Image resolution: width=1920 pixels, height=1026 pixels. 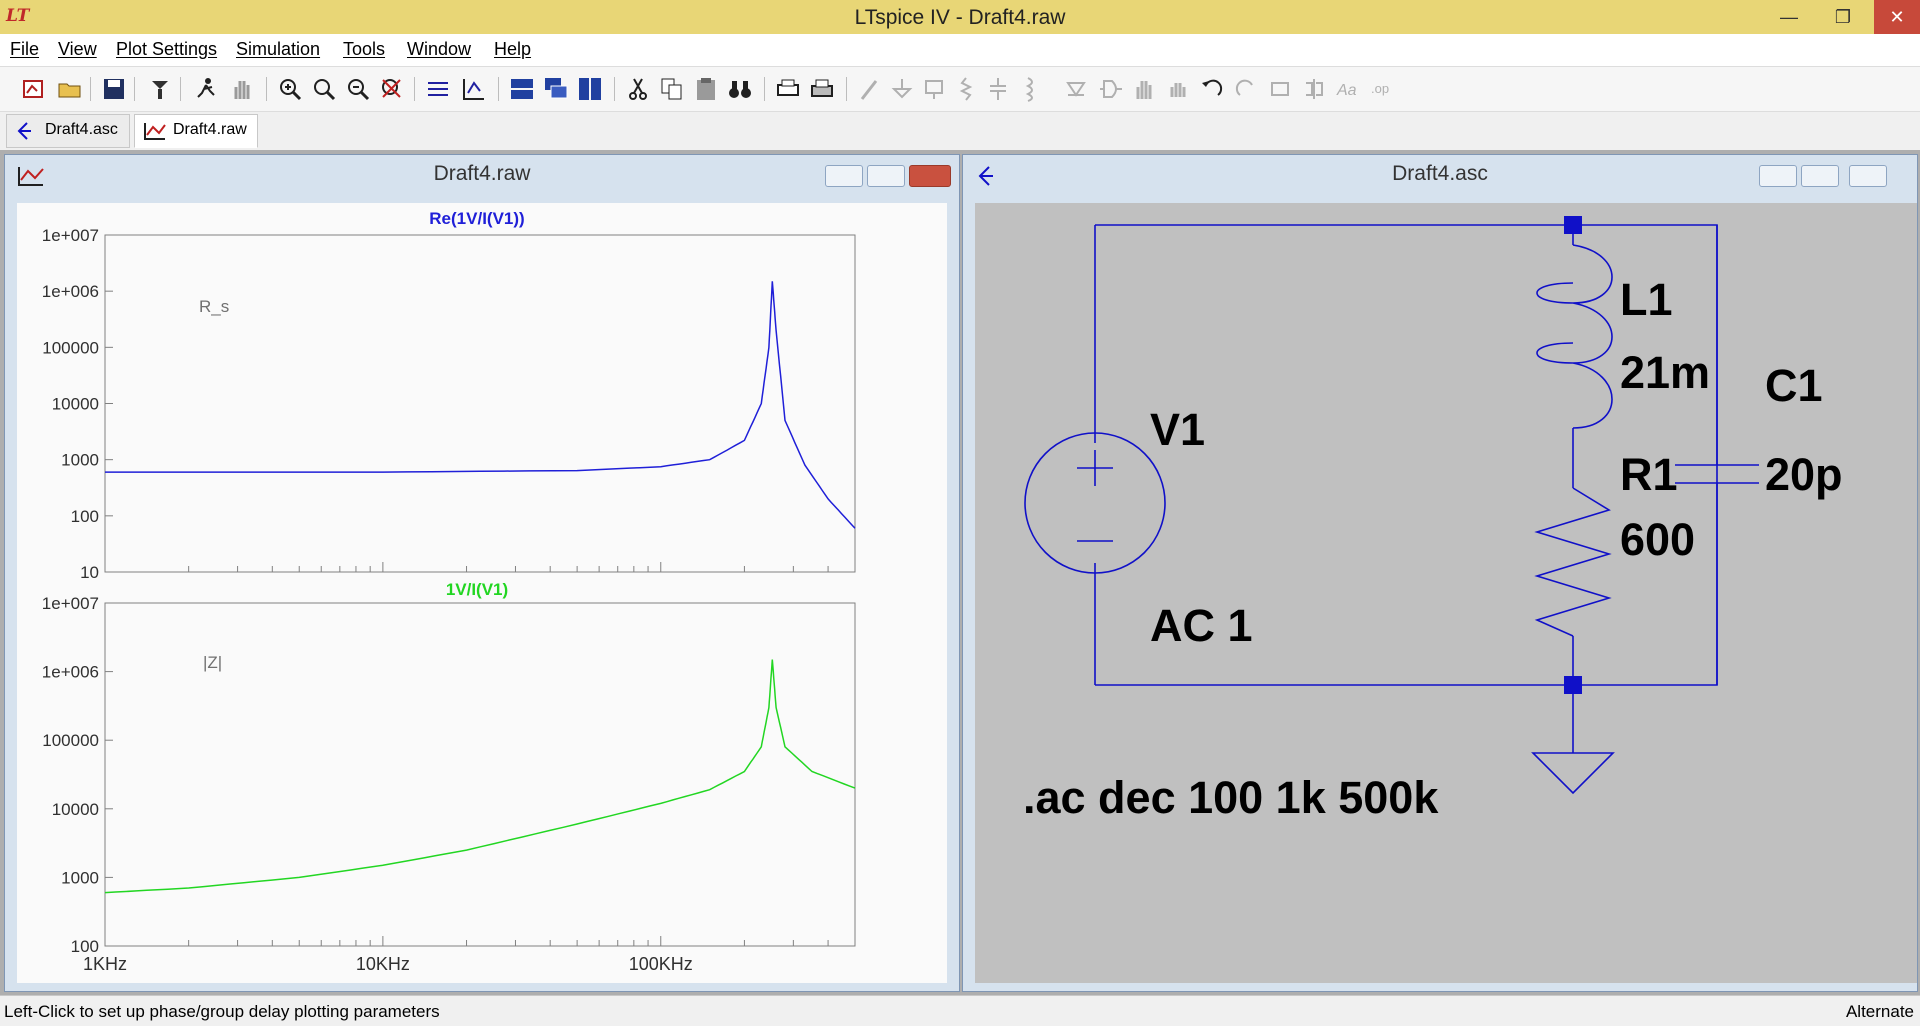 I want to click on save-icon, so click(x=114, y=89).